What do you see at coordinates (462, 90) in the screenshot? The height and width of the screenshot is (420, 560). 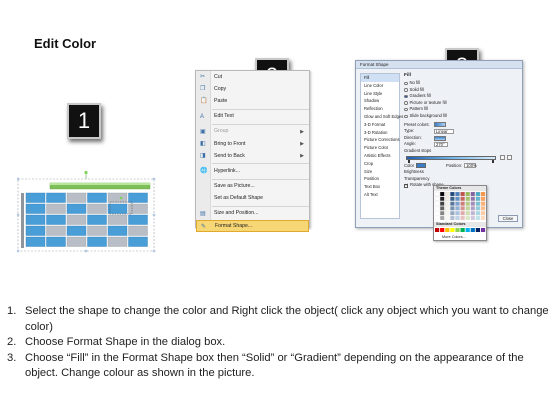 I see `fill-option: Solid fill` at bounding box center [462, 90].